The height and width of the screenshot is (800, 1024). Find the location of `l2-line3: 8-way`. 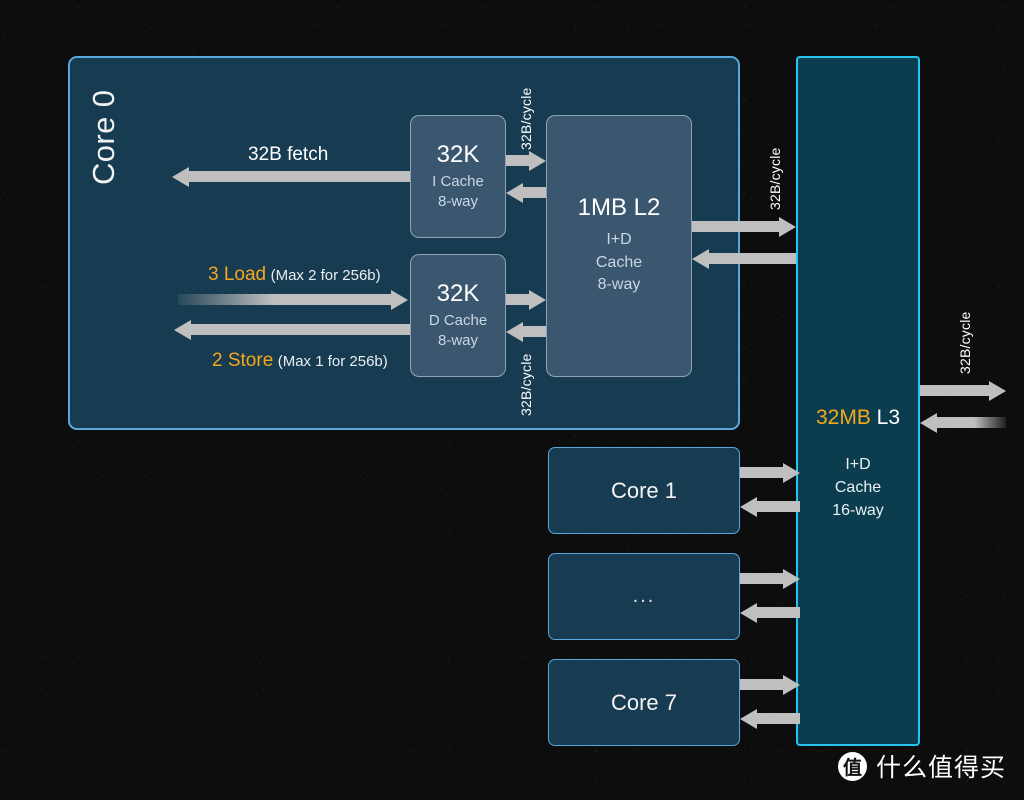

l2-line3: 8-way is located at coordinates (619, 285).